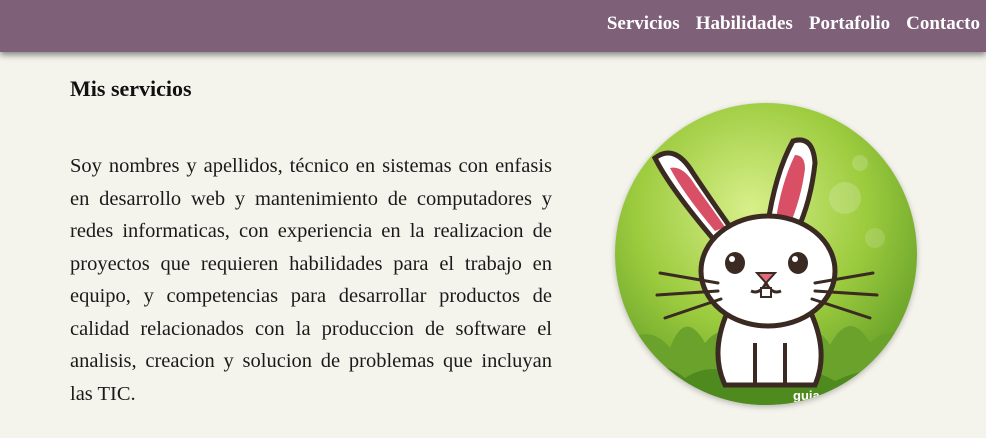  Describe the element at coordinates (744, 24) in the screenshot. I see `nav-link-habilidades: Habilidades` at that location.